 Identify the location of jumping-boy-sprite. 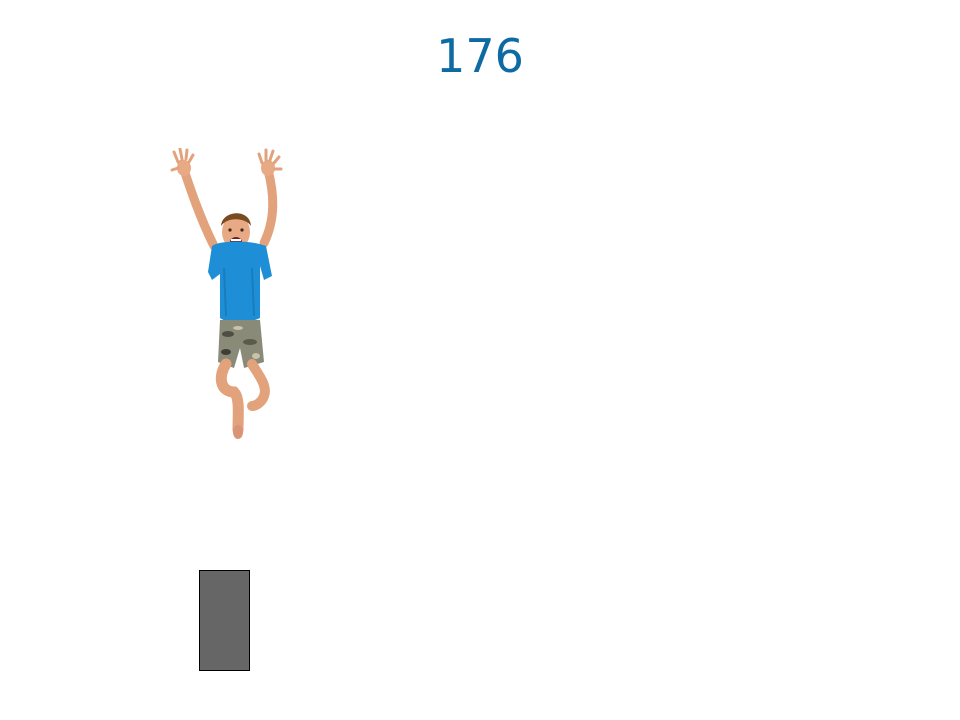
(226, 293).